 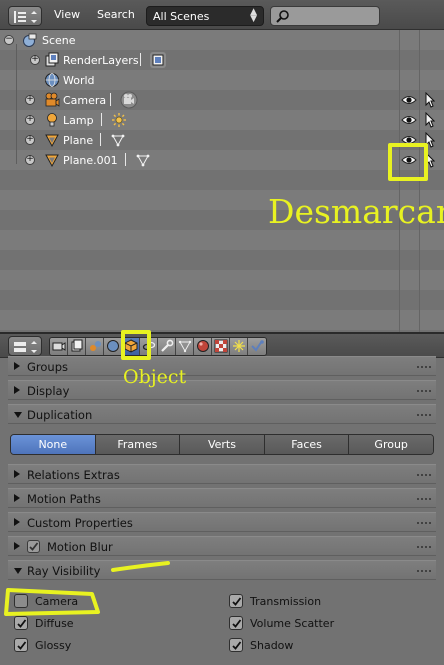 What do you see at coordinates (52, 602) in the screenshot?
I see `annotation-highlight-camera-checkbox` at bounding box center [52, 602].